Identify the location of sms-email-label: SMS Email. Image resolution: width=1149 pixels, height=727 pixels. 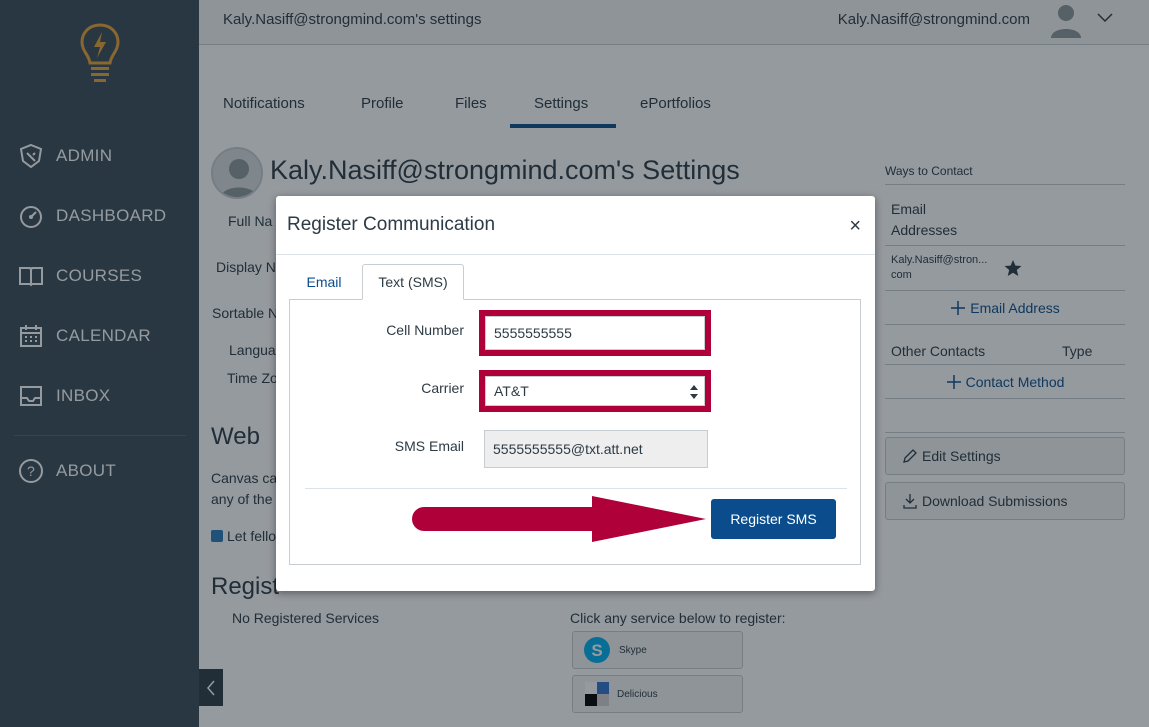
(429, 446).